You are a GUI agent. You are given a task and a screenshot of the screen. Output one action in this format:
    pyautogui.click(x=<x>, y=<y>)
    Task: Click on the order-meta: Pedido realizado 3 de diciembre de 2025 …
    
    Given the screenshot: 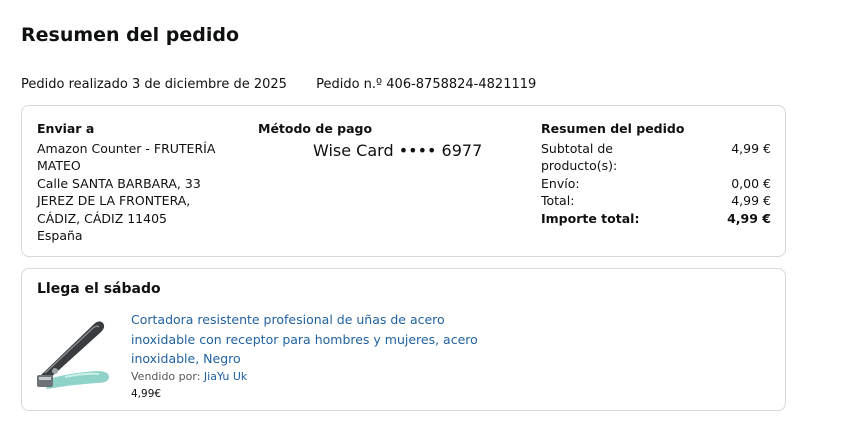 What is the action you would take?
    pyautogui.click(x=278, y=84)
    